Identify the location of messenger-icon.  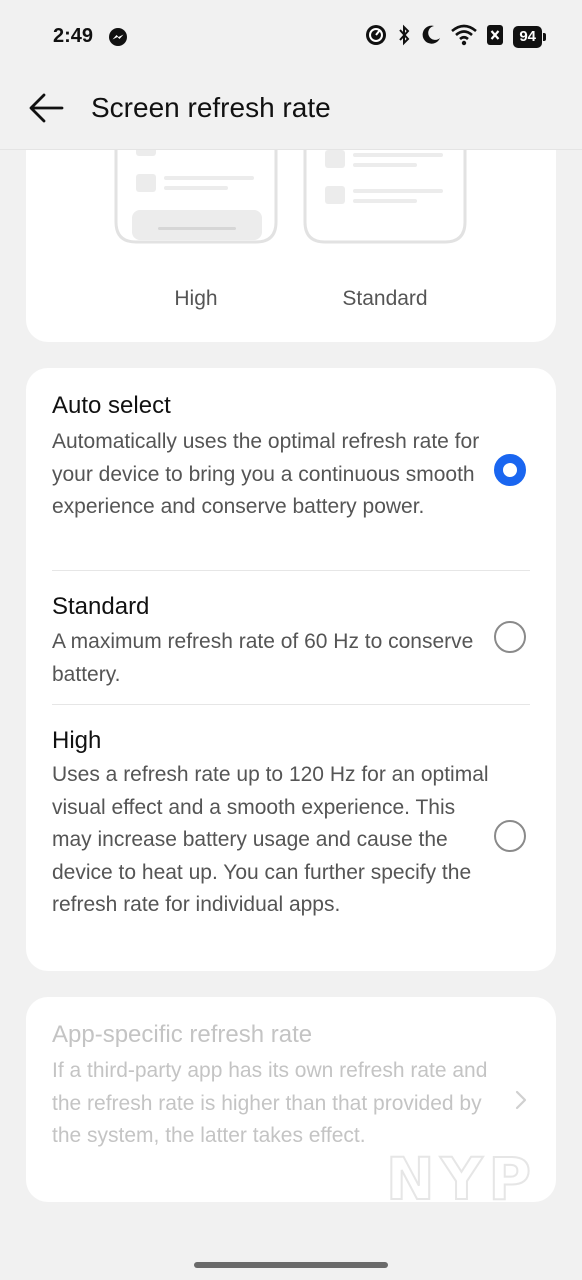
(118, 37).